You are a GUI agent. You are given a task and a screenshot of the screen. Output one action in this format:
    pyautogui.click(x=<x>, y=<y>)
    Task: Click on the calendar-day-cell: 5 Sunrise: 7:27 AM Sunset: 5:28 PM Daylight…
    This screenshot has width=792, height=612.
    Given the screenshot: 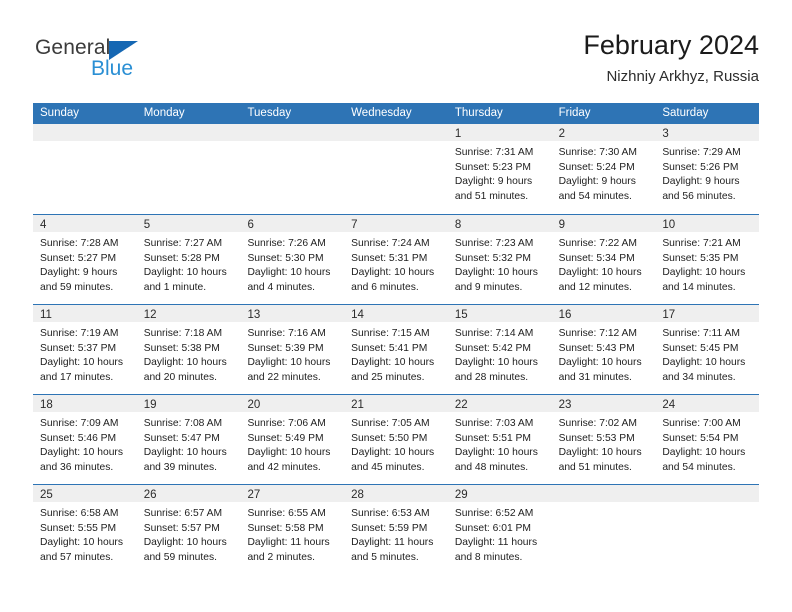 What is the action you would take?
    pyautogui.click(x=188, y=259)
    